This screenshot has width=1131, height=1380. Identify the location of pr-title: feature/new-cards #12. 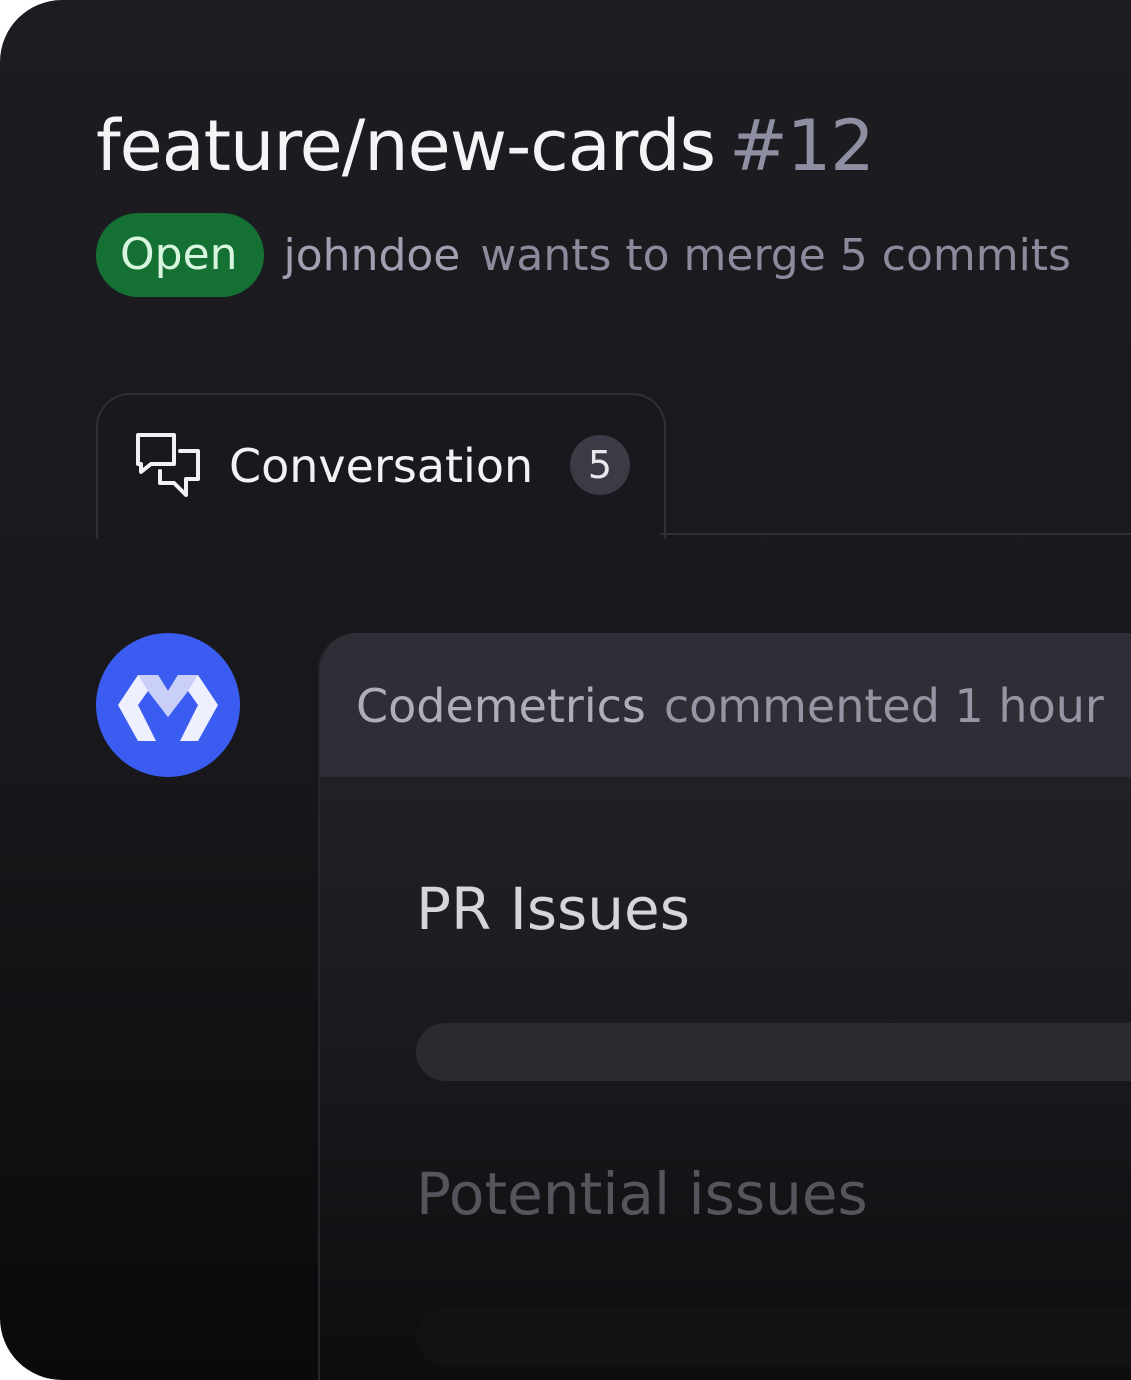
(485, 146).